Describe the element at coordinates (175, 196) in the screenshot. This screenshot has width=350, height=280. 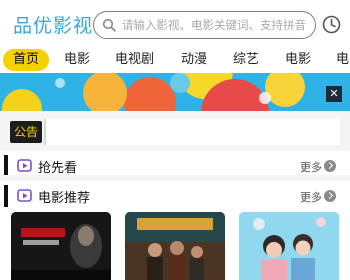
I see `section-movie-recommend: 电影推荐 更多` at that location.